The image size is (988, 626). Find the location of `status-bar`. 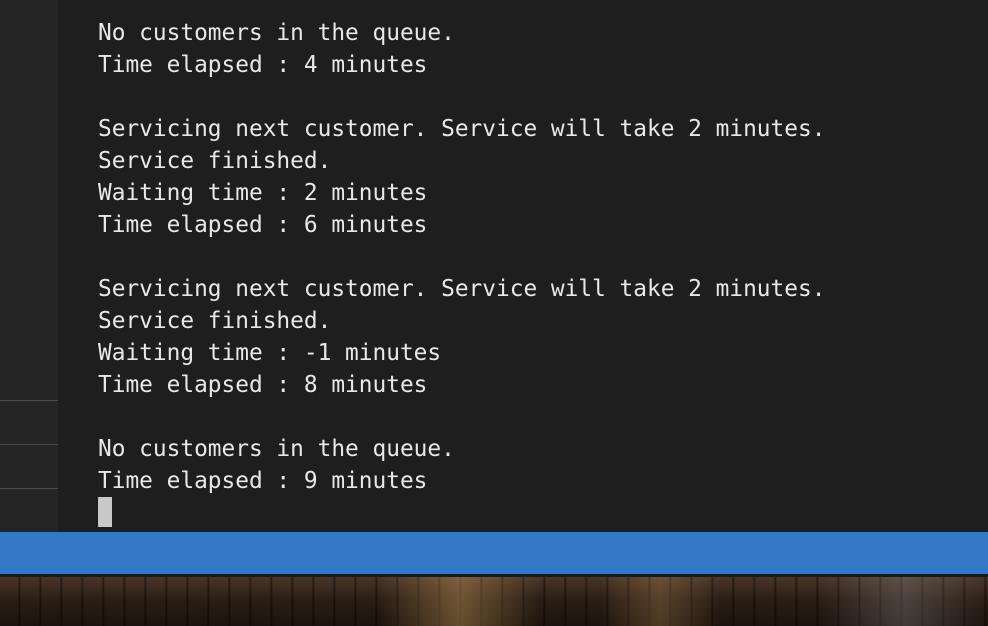

status-bar is located at coordinates (494, 553).